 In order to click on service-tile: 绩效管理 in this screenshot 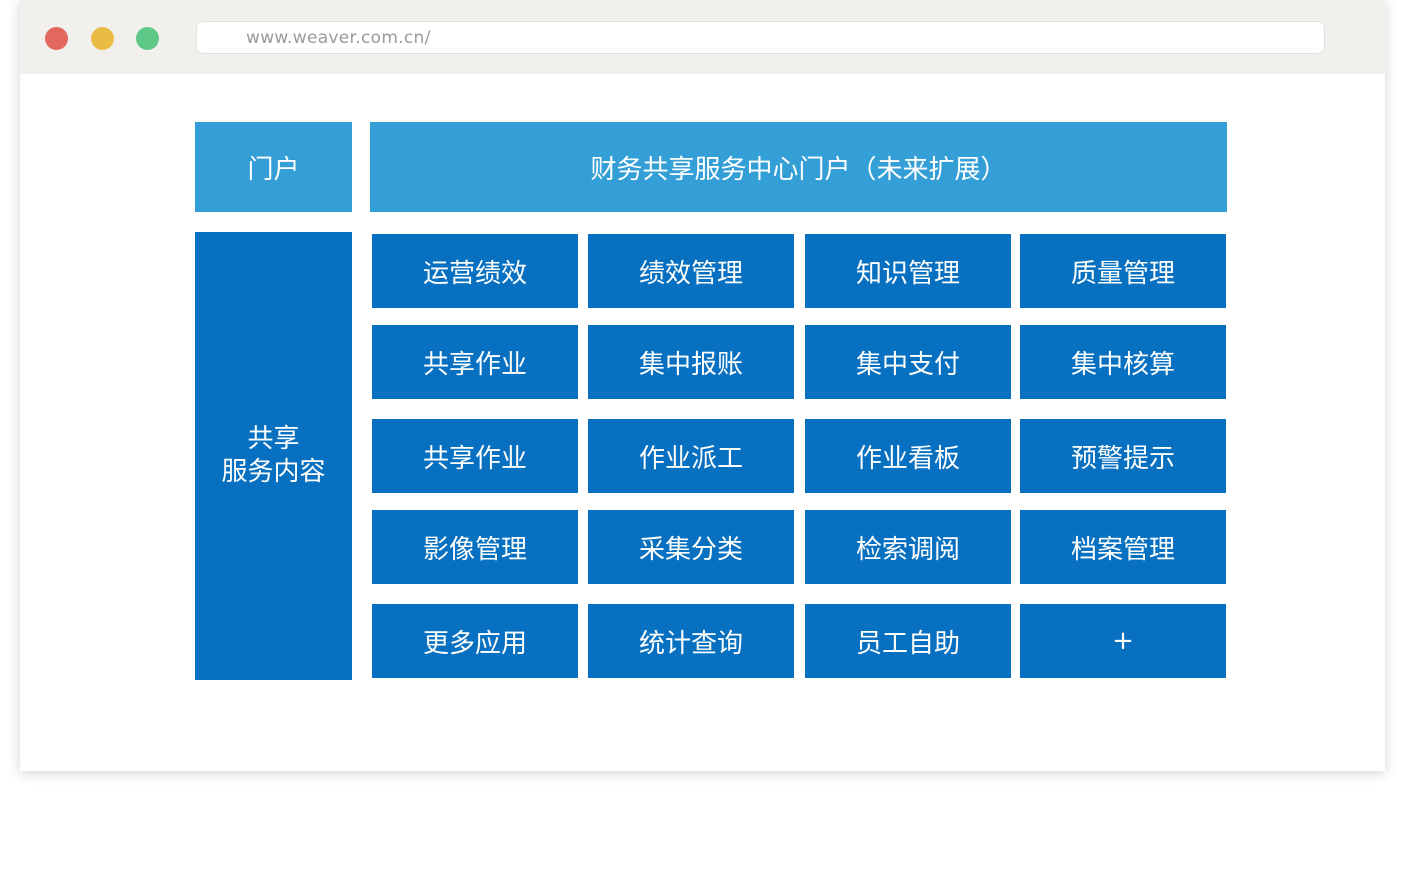, I will do `click(691, 271)`.